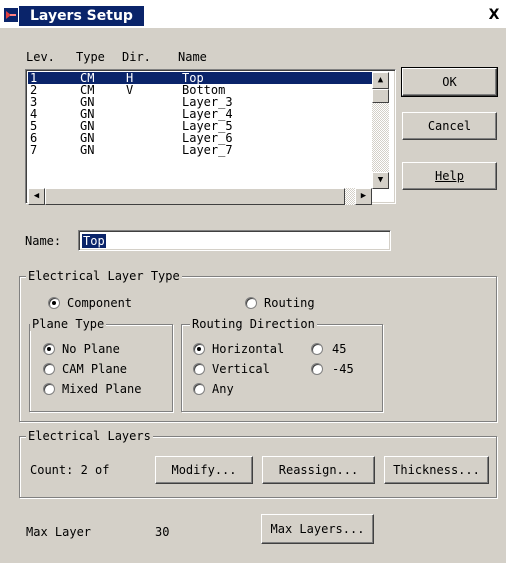  What do you see at coordinates (94, 369) in the screenshot?
I see `cam-plane-label: CAM Plane` at bounding box center [94, 369].